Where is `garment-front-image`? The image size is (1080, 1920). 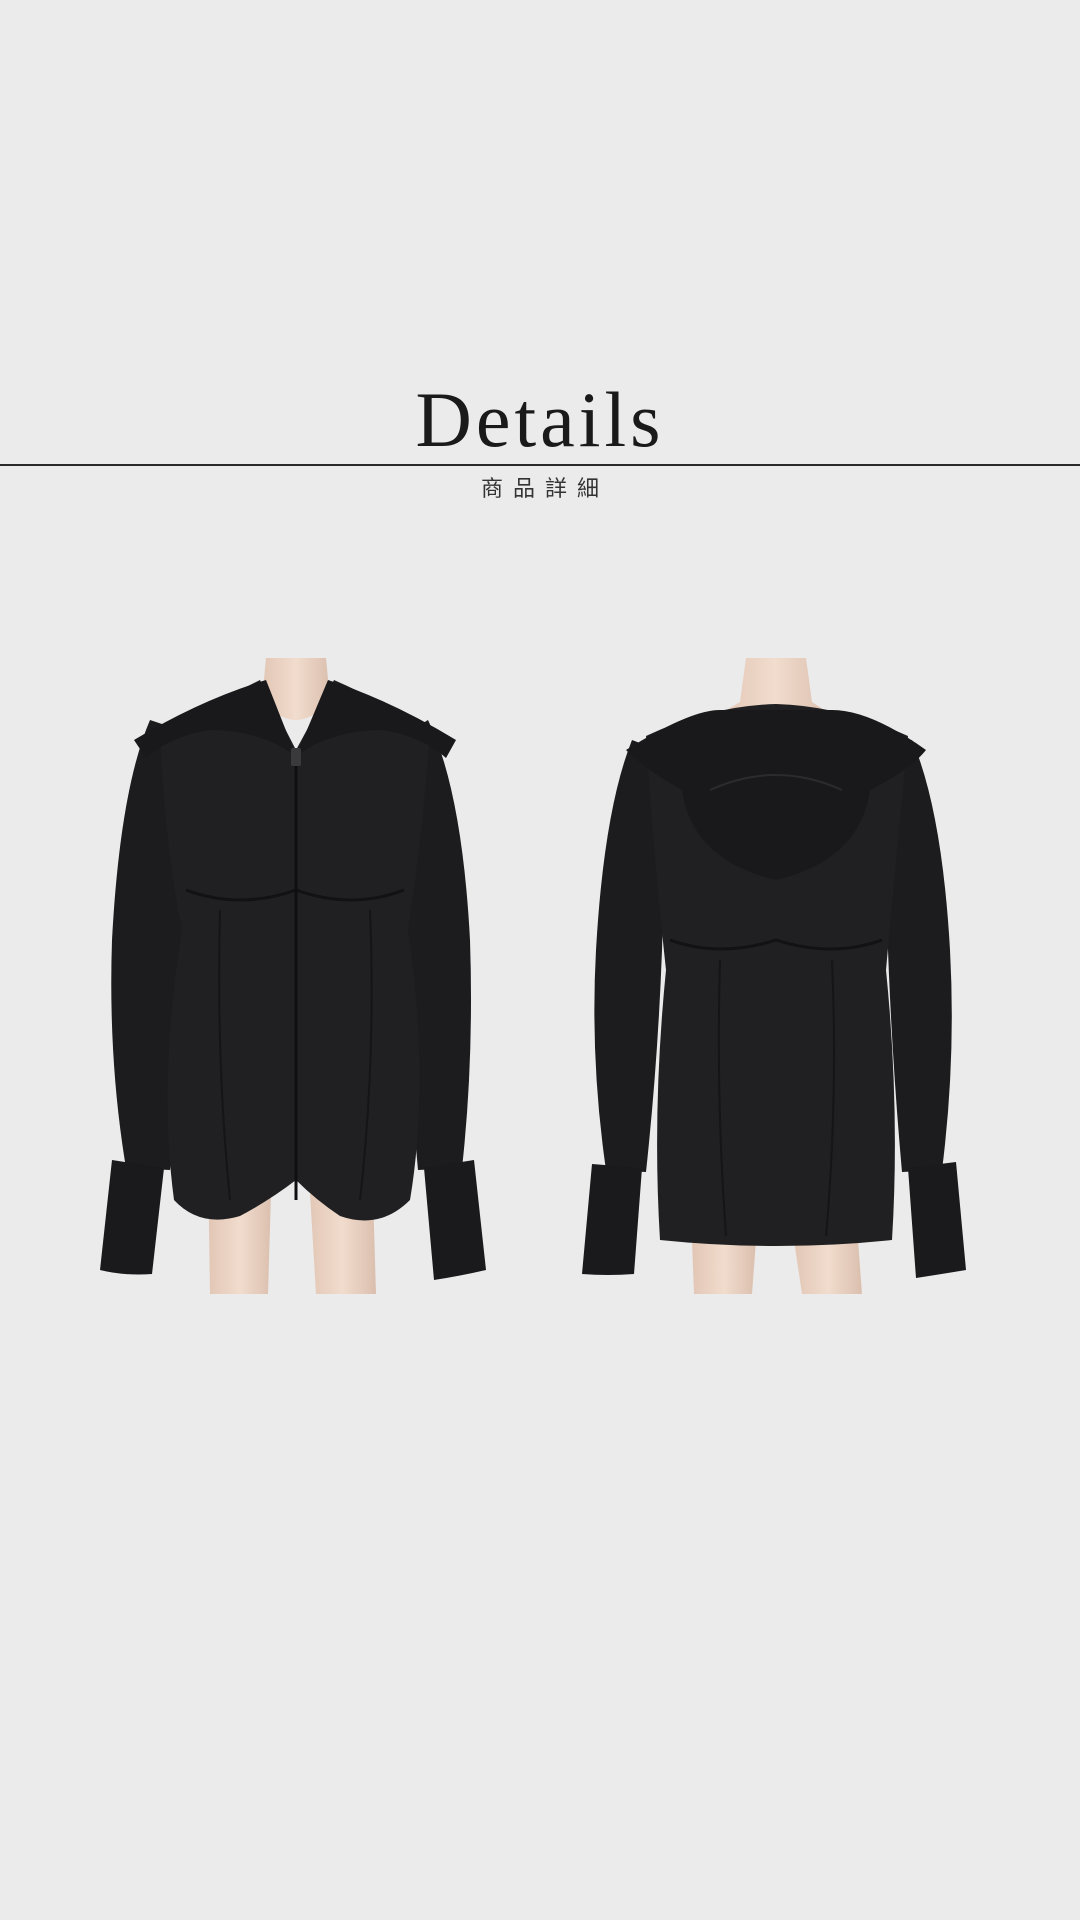
garment-front-image is located at coordinates (300, 970).